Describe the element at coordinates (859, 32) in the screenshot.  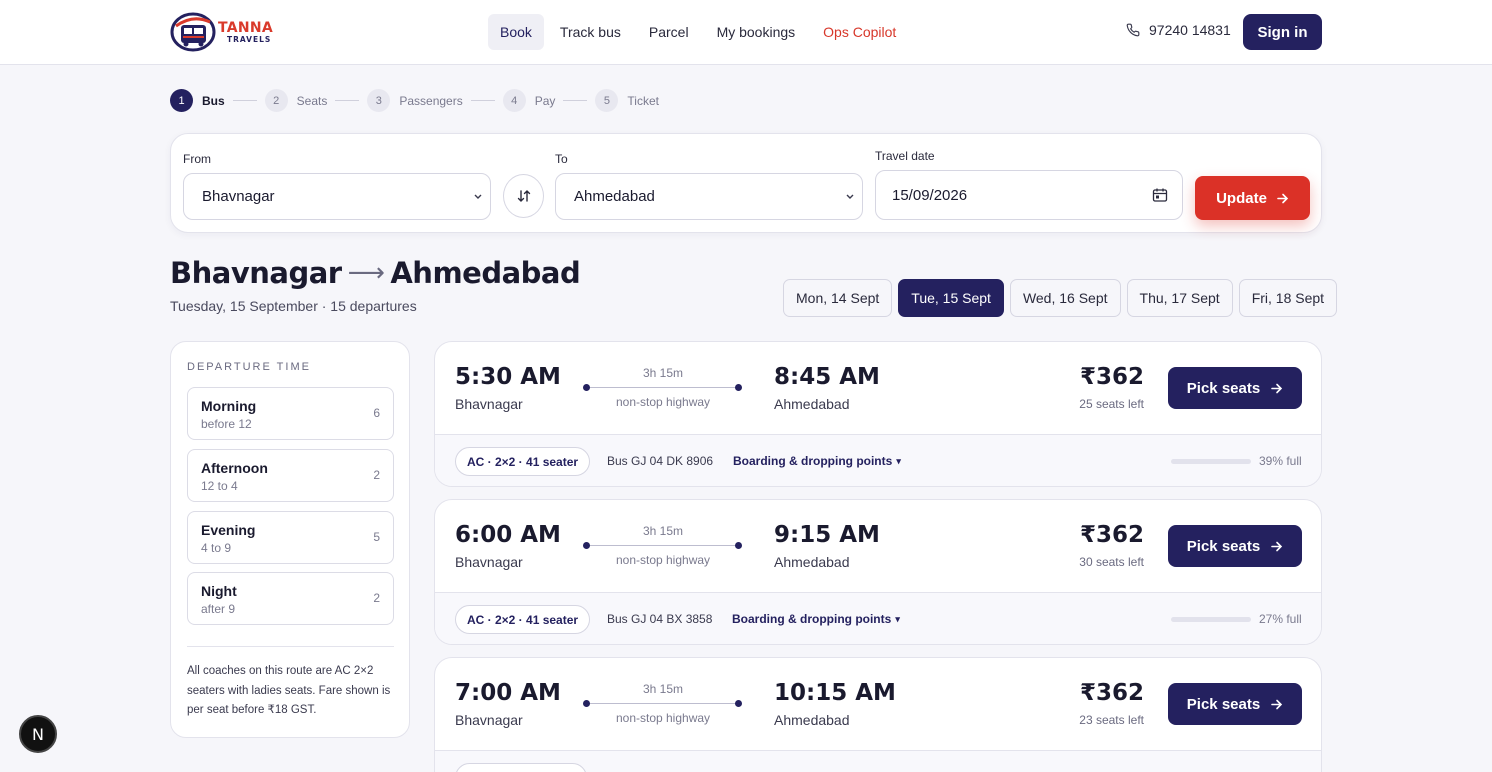
I see `nav-ops-copilot: Ops Copilot` at that location.